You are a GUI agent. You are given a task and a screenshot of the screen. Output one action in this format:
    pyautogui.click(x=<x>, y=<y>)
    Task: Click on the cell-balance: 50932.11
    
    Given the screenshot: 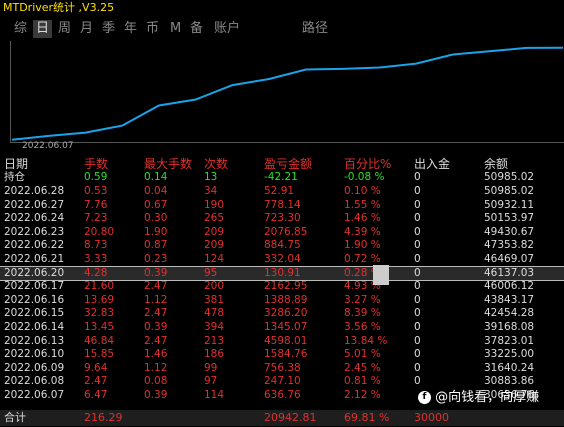 What is the action you would take?
    pyautogui.click(x=509, y=204)
    